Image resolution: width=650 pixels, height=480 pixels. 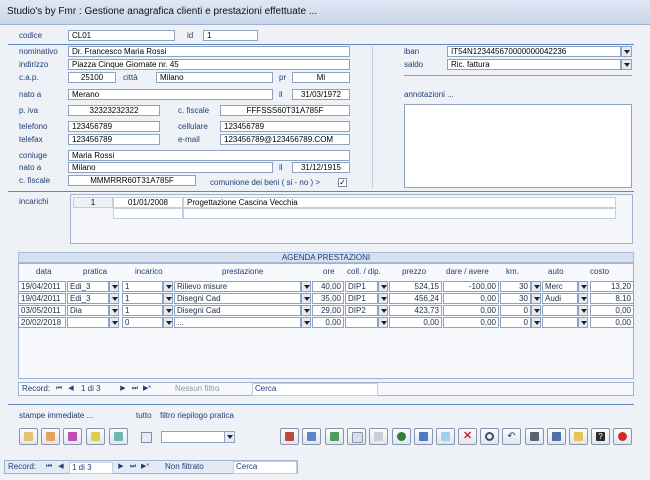 What do you see at coordinates (265, 467) in the screenshot?
I see `form-search-input: Cerca` at bounding box center [265, 467].